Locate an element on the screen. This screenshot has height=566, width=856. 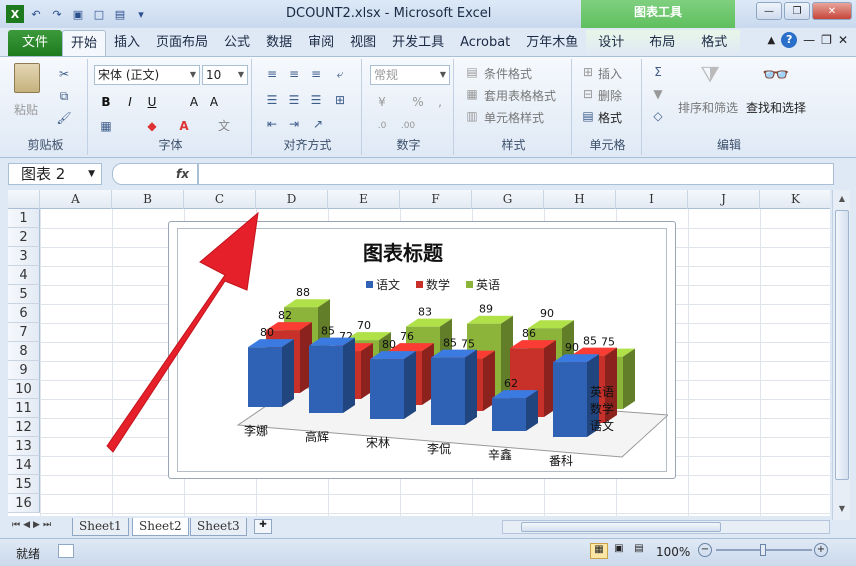
restore-icon: ❐ is located at coordinates (797, 11).